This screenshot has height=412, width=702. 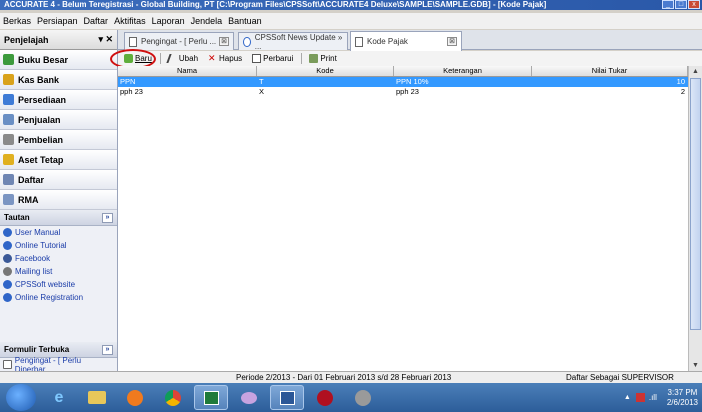 What do you see at coordinates (130, 21) in the screenshot?
I see `menu-aktifitas: Aktifitas` at bounding box center [130, 21].